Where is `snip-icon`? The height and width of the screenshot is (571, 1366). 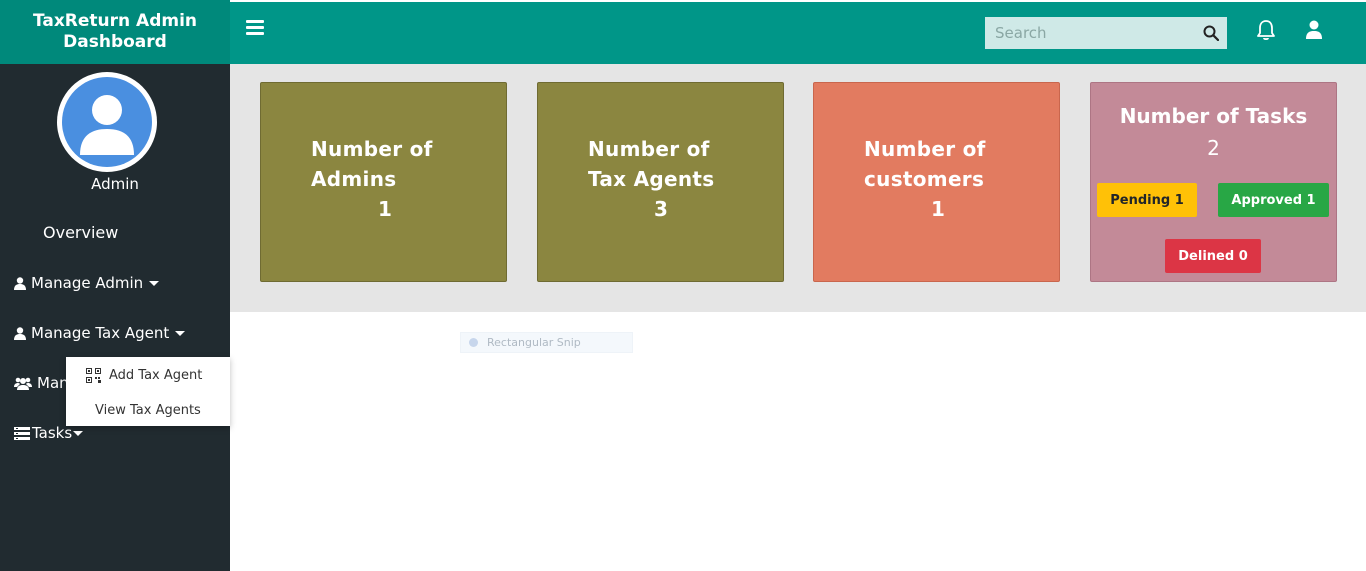 snip-icon is located at coordinates (473, 342).